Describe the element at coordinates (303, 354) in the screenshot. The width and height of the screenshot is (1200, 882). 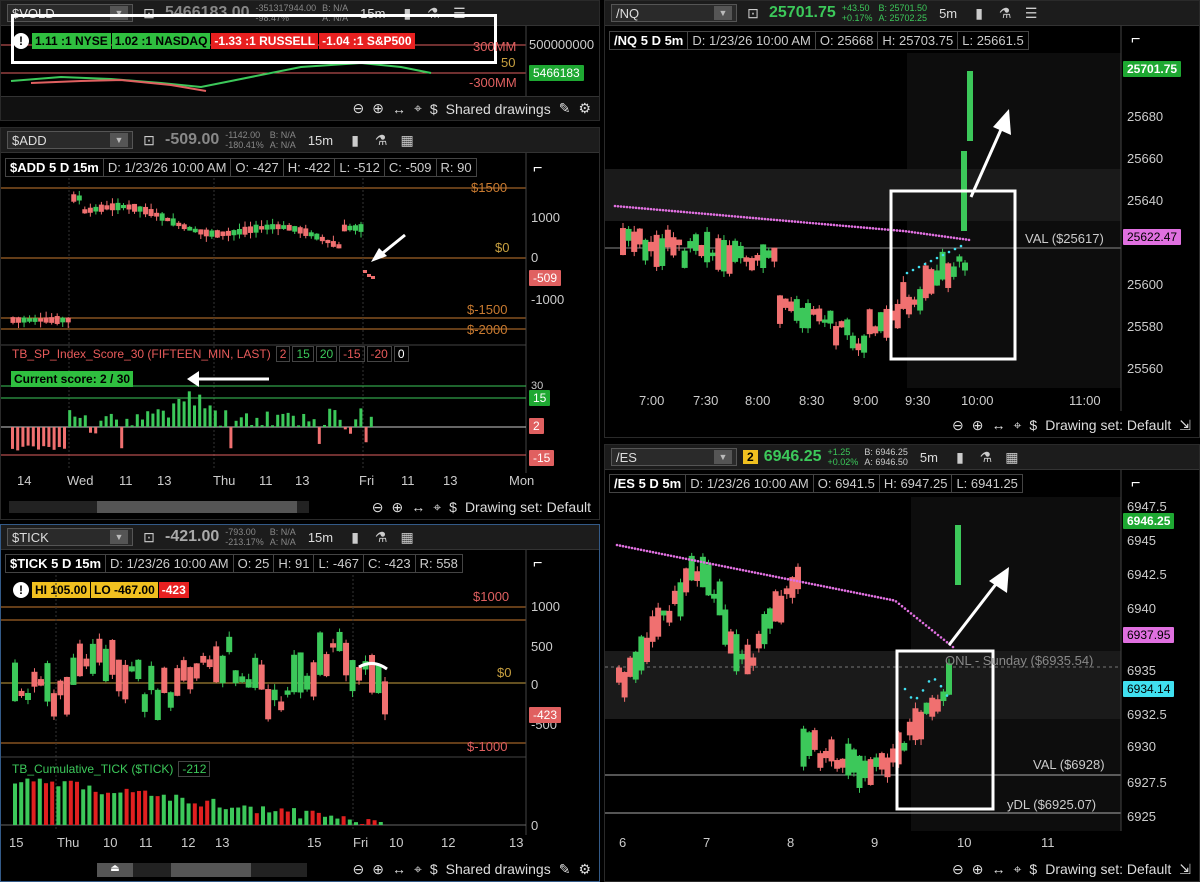
I see `study-param: 15` at that location.